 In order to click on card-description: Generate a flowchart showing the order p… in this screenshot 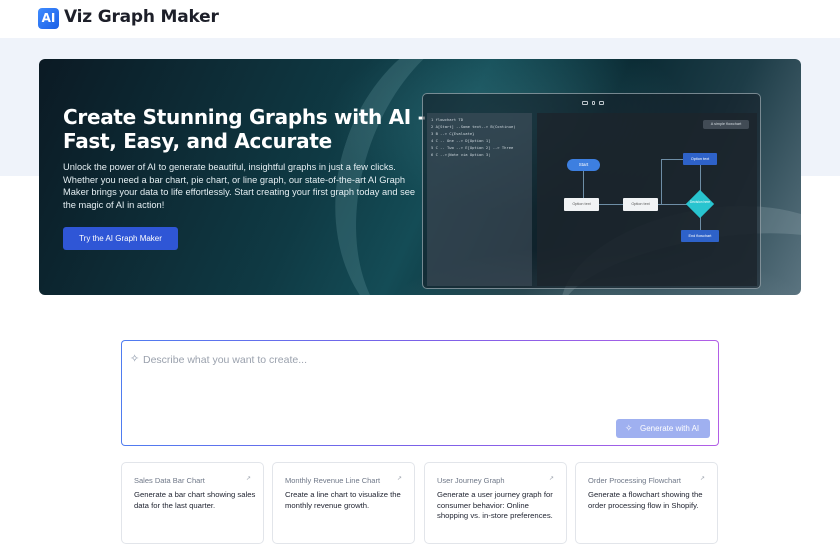, I will do `click(645, 500)`.